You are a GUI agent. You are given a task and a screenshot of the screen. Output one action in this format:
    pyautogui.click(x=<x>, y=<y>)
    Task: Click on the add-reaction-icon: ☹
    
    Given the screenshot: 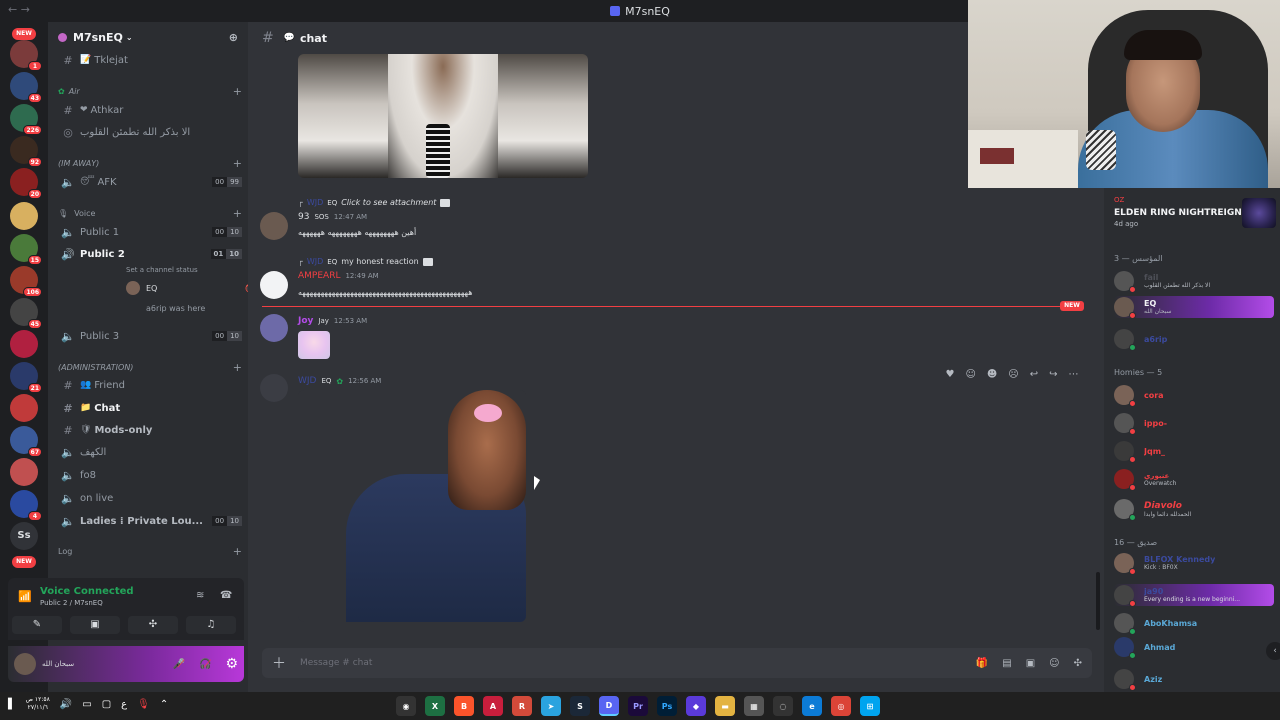 What is the action you would take?
    pyautogui.click(x=1013, y=374)
    